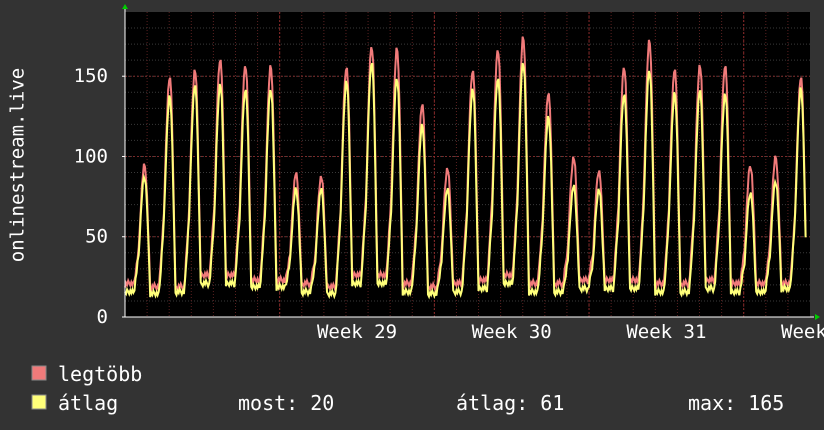 This screenshot has height=430, width=824. Describe the element at coordinates (39, 373) in the screenshot. I see `legend-swatch-legtobb` at that location.